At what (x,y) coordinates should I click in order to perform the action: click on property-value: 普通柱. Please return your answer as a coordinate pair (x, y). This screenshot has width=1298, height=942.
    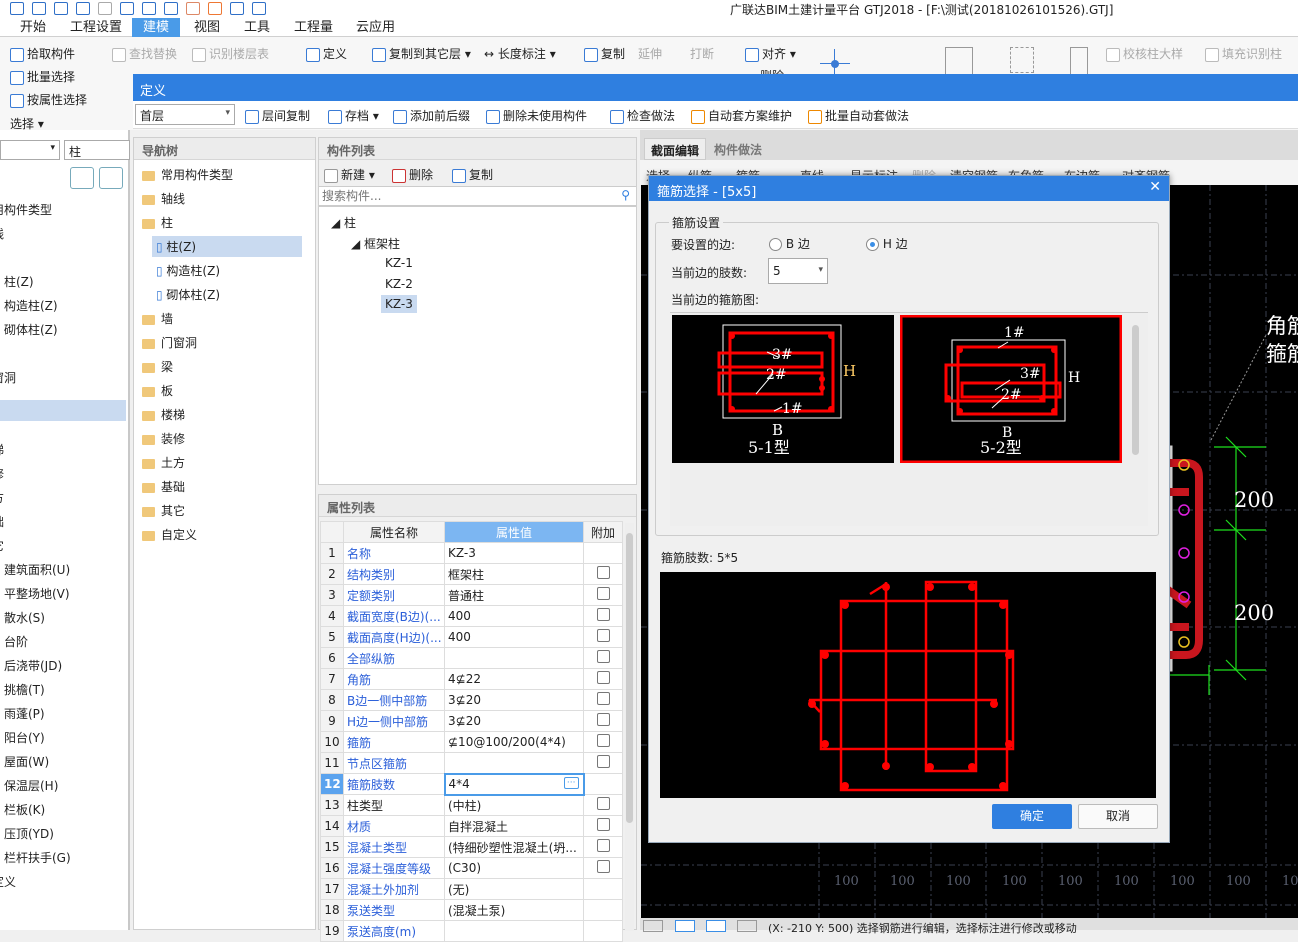
    Looking at the image, I should click on (514, 595).